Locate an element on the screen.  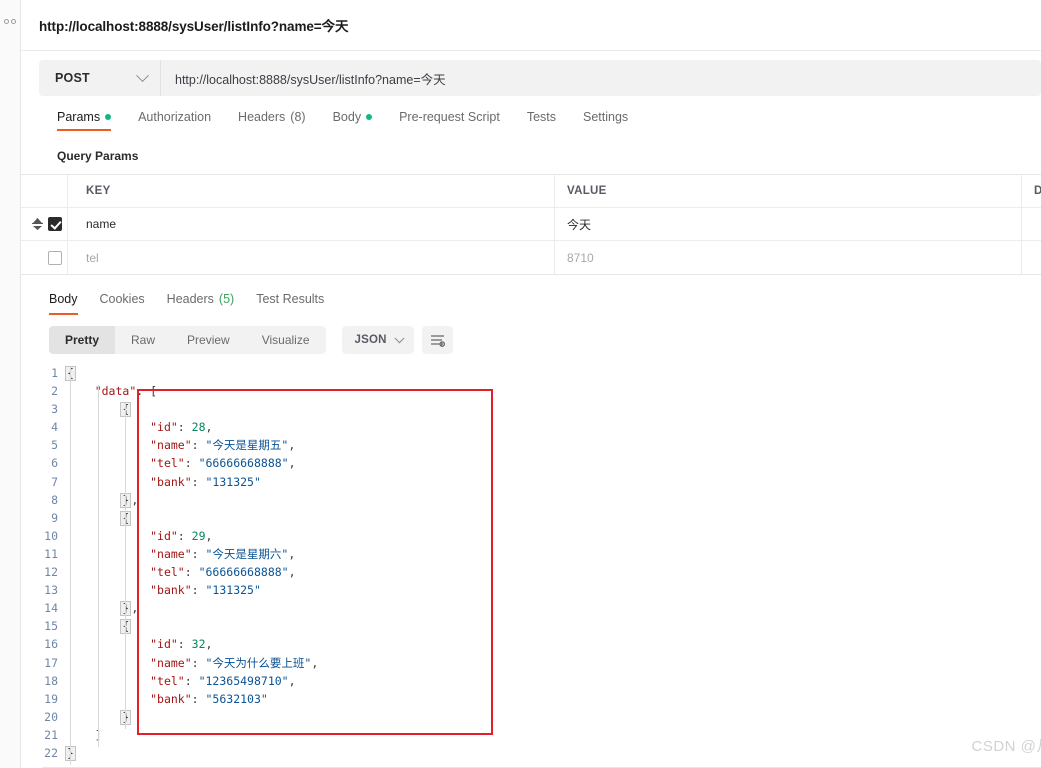
line-number: 17 is located at coordinates (51, 662).